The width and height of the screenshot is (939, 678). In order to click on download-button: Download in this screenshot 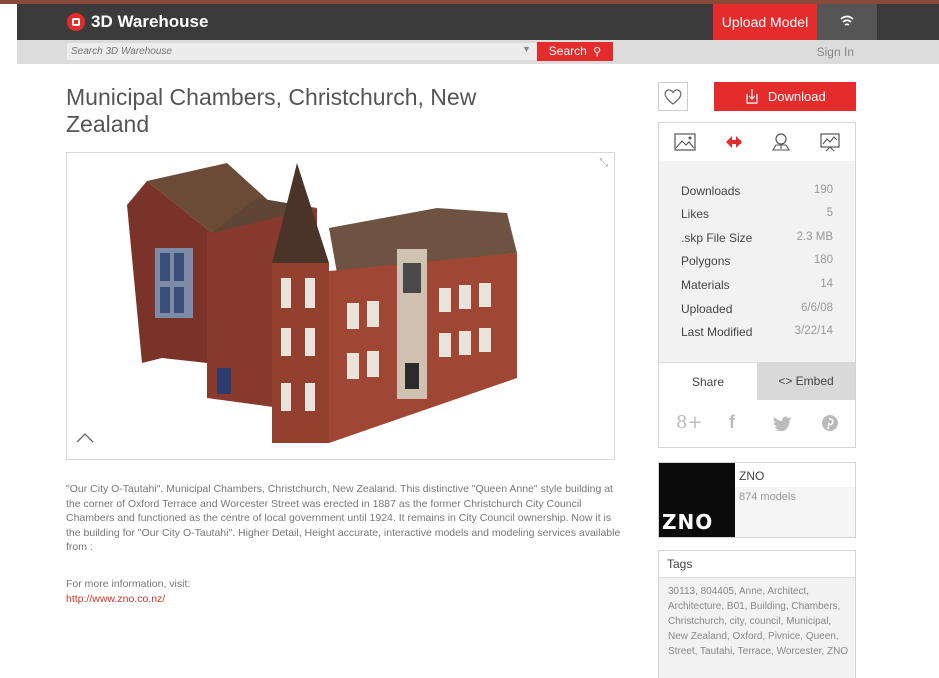, I will do `click(785, 96)`.